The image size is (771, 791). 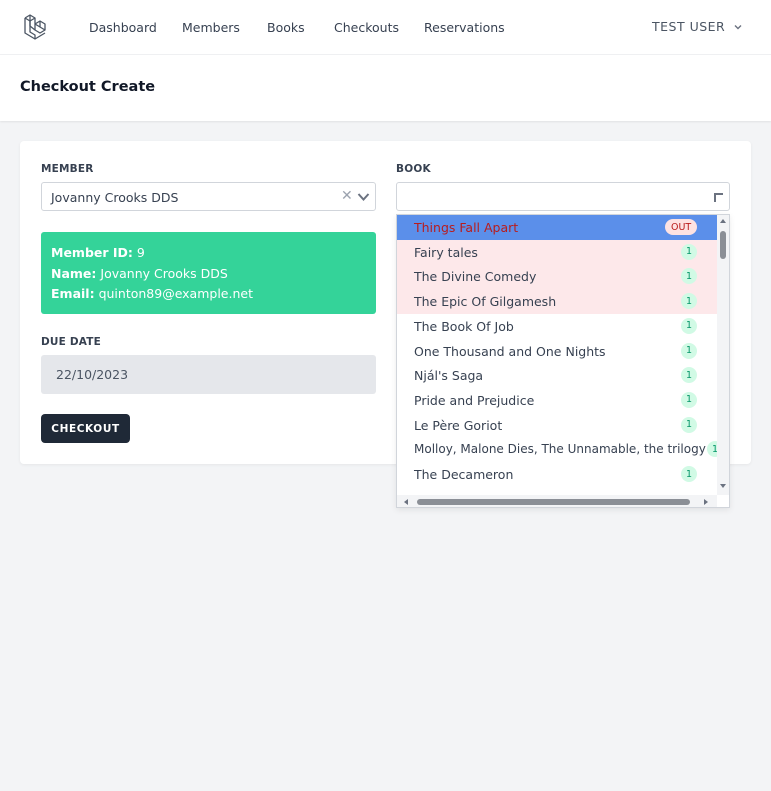 What do you see at coordinates (464, 326) in the screenshot?
I see `book-option-title: The Book Of Job` at bounding box center [464, 326].